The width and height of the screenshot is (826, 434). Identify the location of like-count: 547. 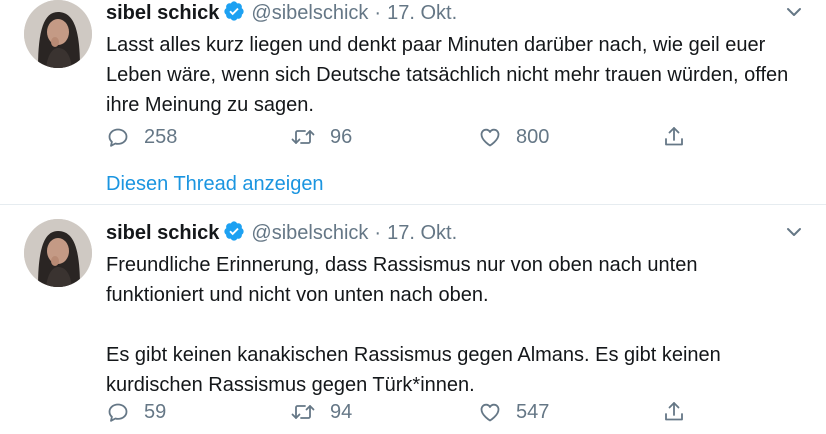
(533, 411).